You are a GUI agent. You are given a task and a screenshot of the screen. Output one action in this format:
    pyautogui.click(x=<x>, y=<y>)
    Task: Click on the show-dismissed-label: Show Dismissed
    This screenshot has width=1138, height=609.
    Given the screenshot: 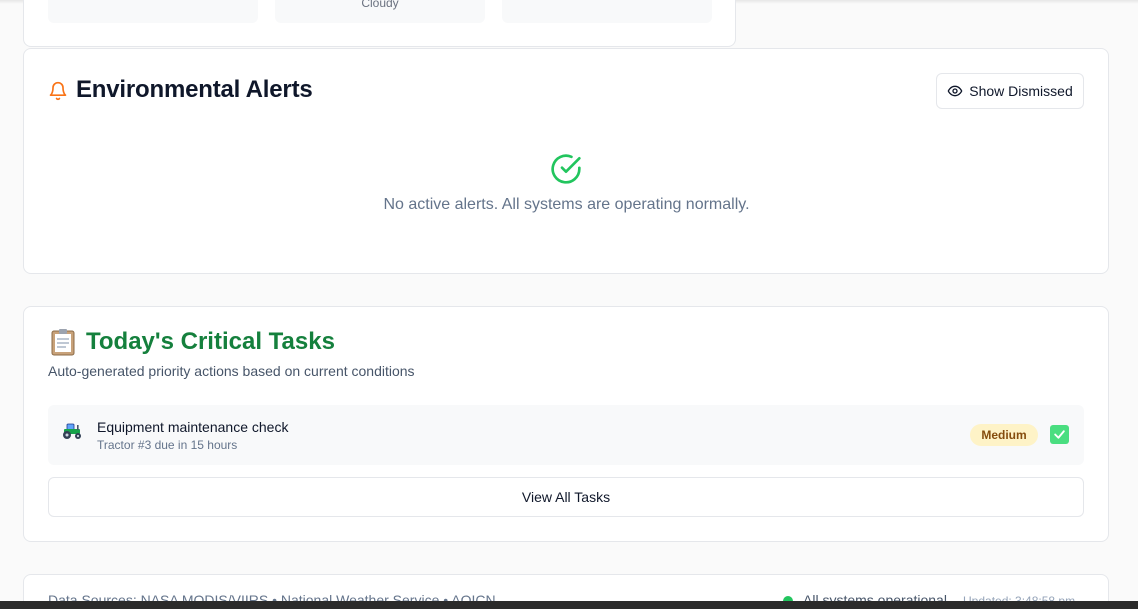 What is the action you would take?
    pyautogui.click(x=1021, y=91)
    